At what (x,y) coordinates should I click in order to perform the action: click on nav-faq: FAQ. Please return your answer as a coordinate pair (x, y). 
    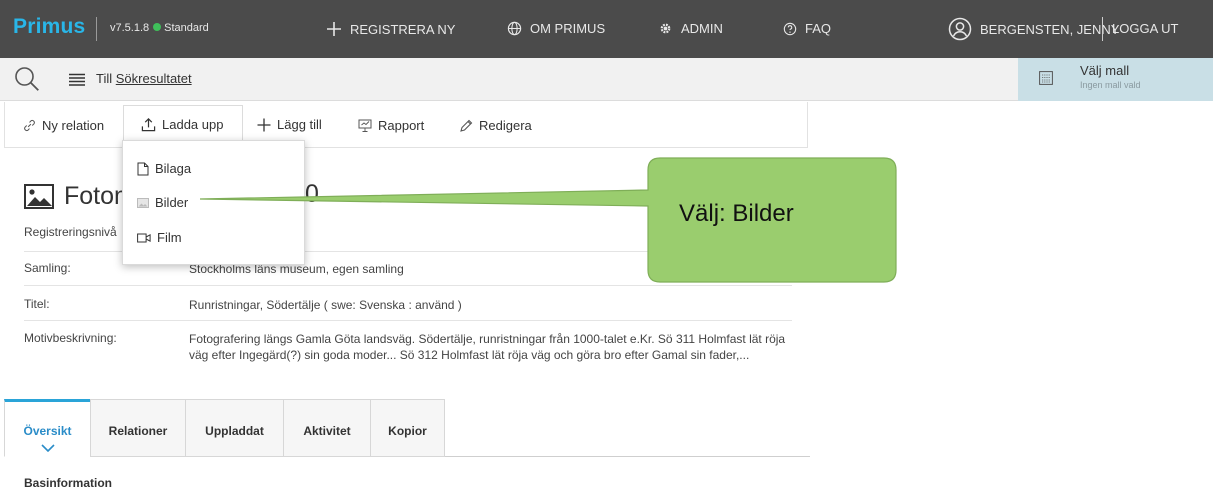
    Looking at the image, I should click on (807, 28).